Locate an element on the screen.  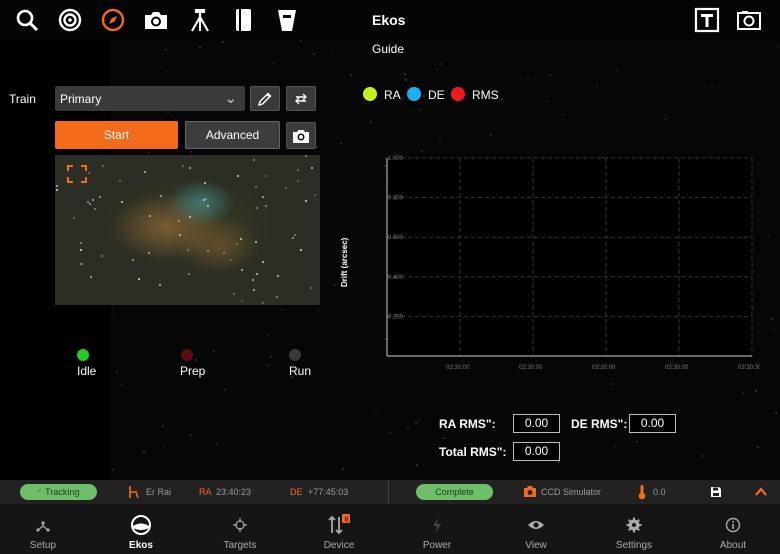
search-icon is located at coordinates (27, 20).